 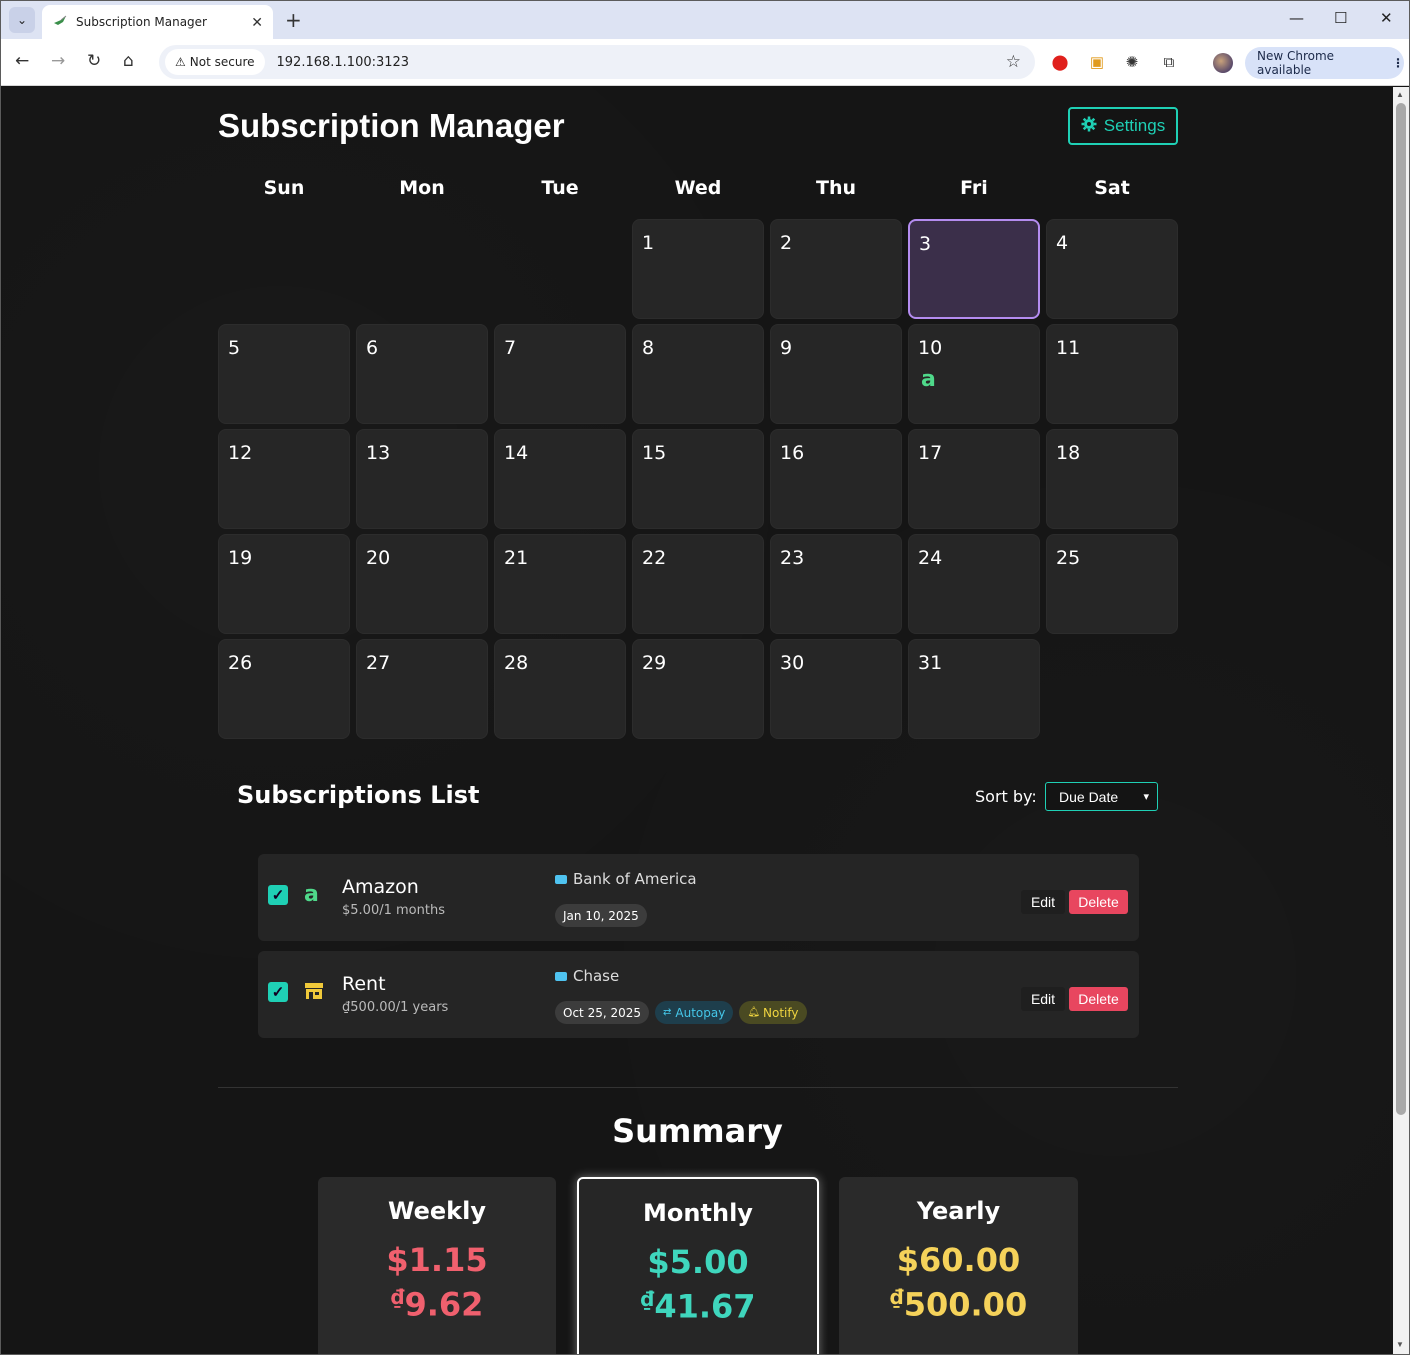 What do you see at coordinates (293, 20) in the screenshot?
I see `new-tab-icon: +` at bounding box center [293, 20].